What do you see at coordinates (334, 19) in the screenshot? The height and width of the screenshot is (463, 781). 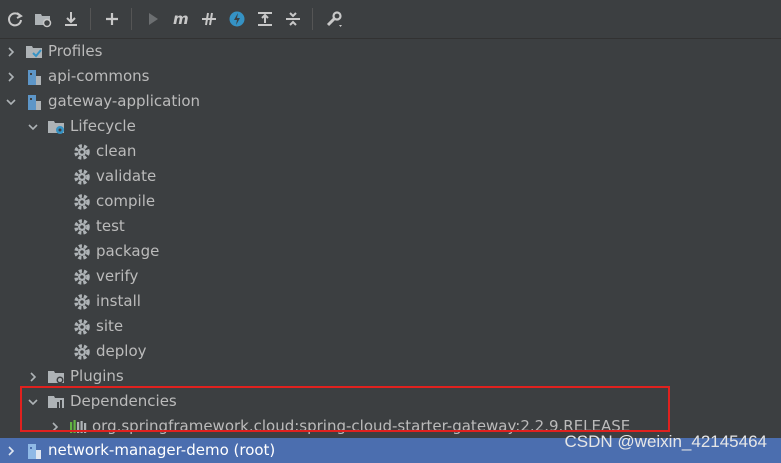 I see `settings-wrench-icon` at bounding box center [334, 19].